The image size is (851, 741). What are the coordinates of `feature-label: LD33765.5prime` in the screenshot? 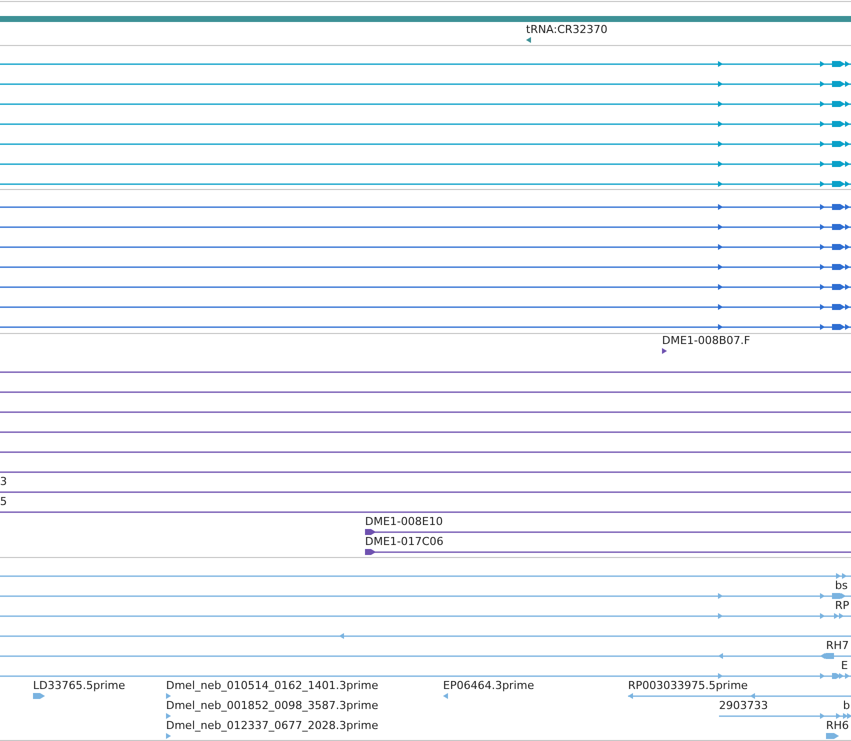 It's located at (79, 685).